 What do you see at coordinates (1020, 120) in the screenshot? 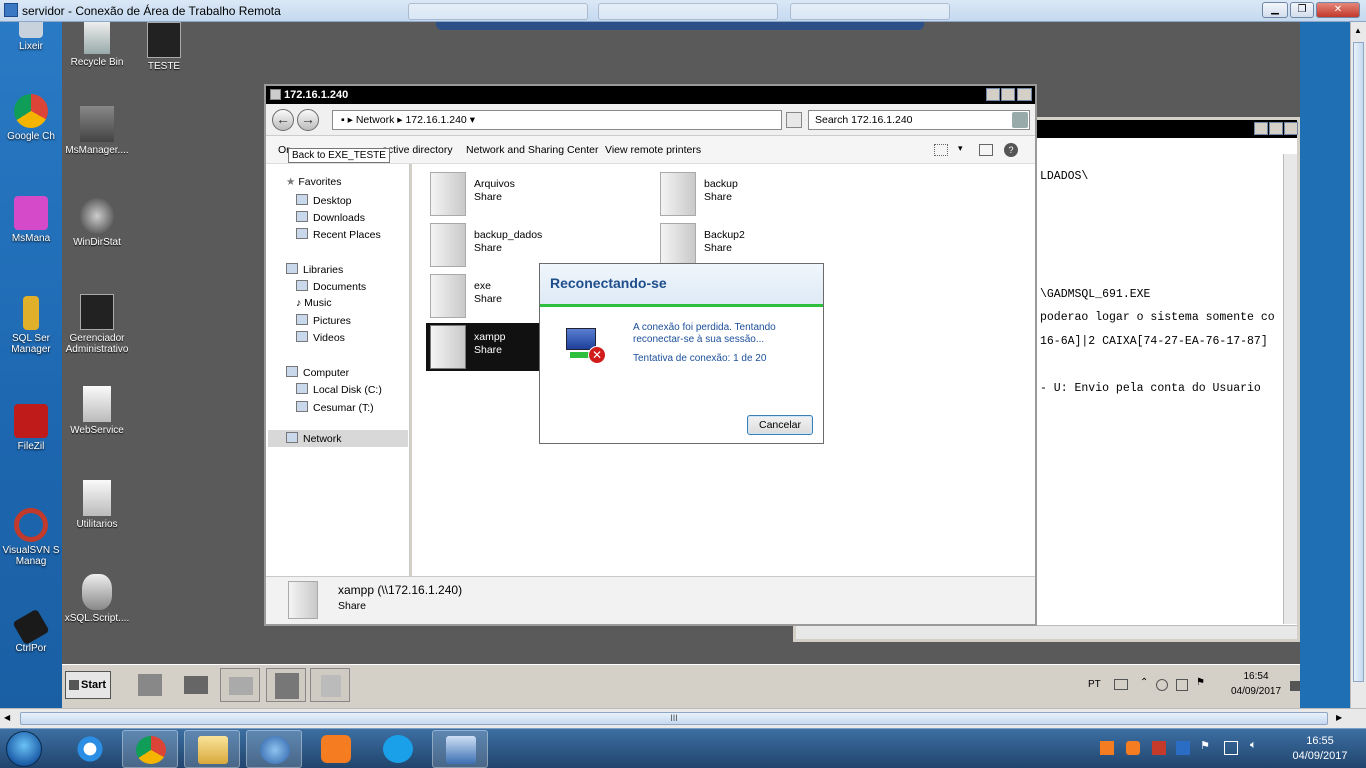
I see `search-icon` at bounding box center [1020, 120].